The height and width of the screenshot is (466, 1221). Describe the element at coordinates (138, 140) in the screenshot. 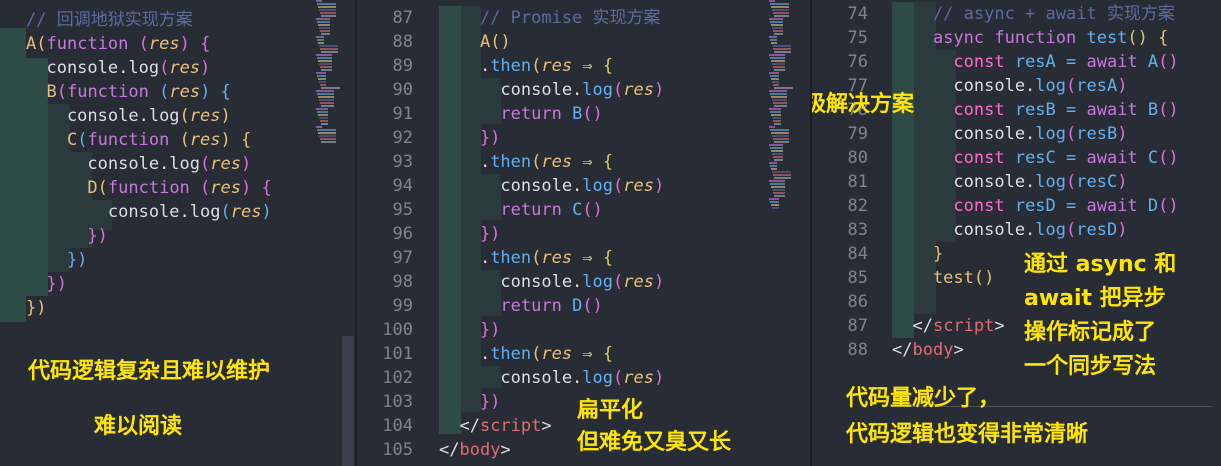

I see `code-line: C(function (res) {` at that location.